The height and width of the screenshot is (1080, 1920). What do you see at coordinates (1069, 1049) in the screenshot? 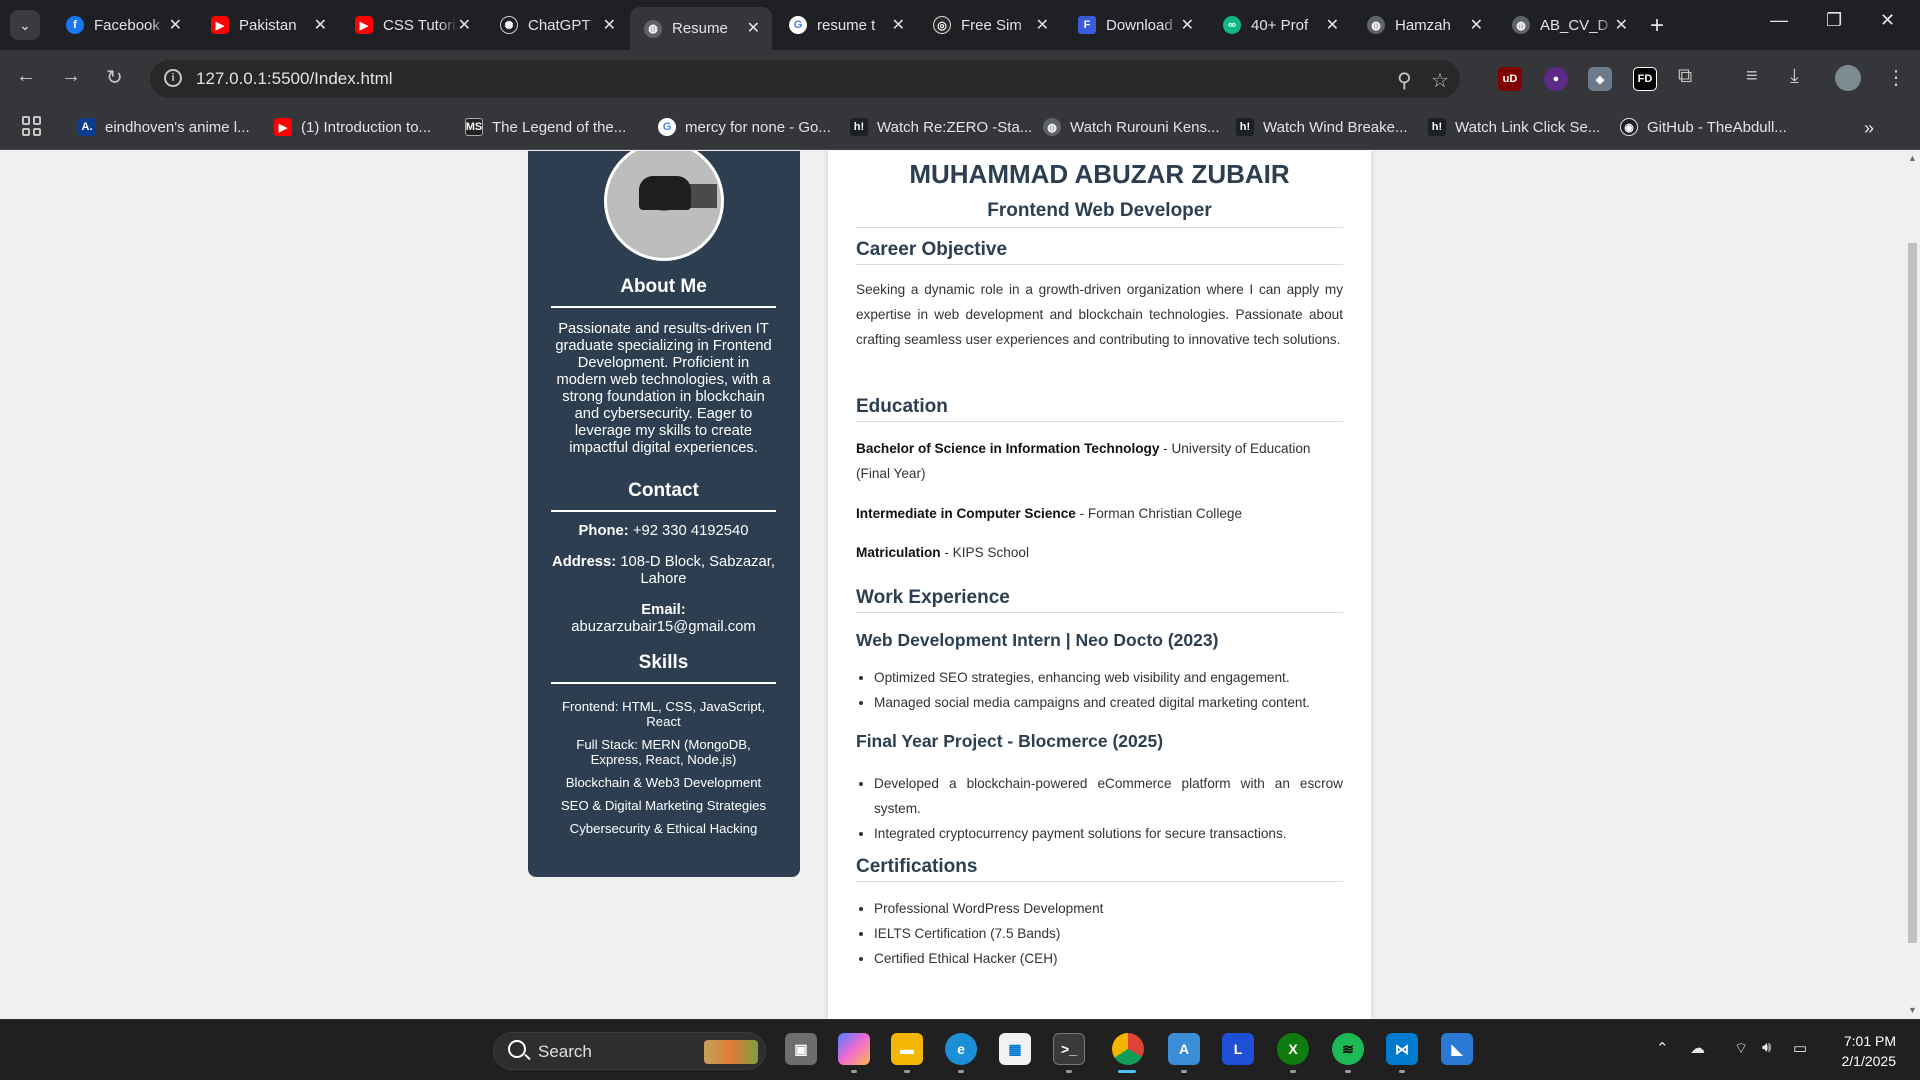
I see `terminal-icon: >_` at bounding box center [1069, 1049].